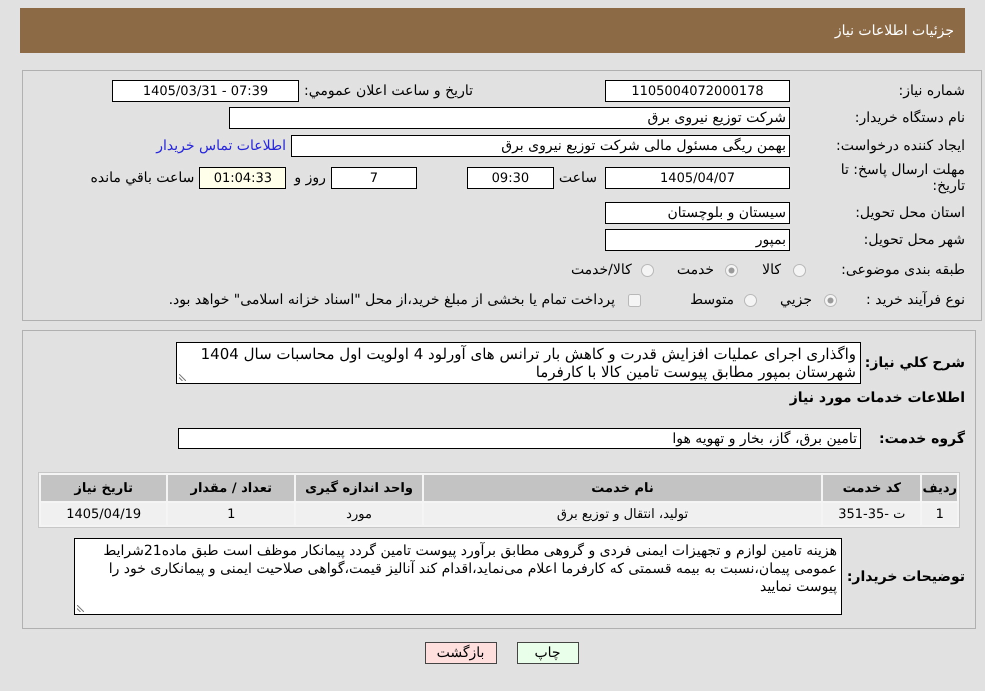 This screenshot has width=985, height=691. What do you see at coordinates (871, 488) in the screenshot?
I see `table-header-cell: کد خدمت` at bounding box center [871, 488].